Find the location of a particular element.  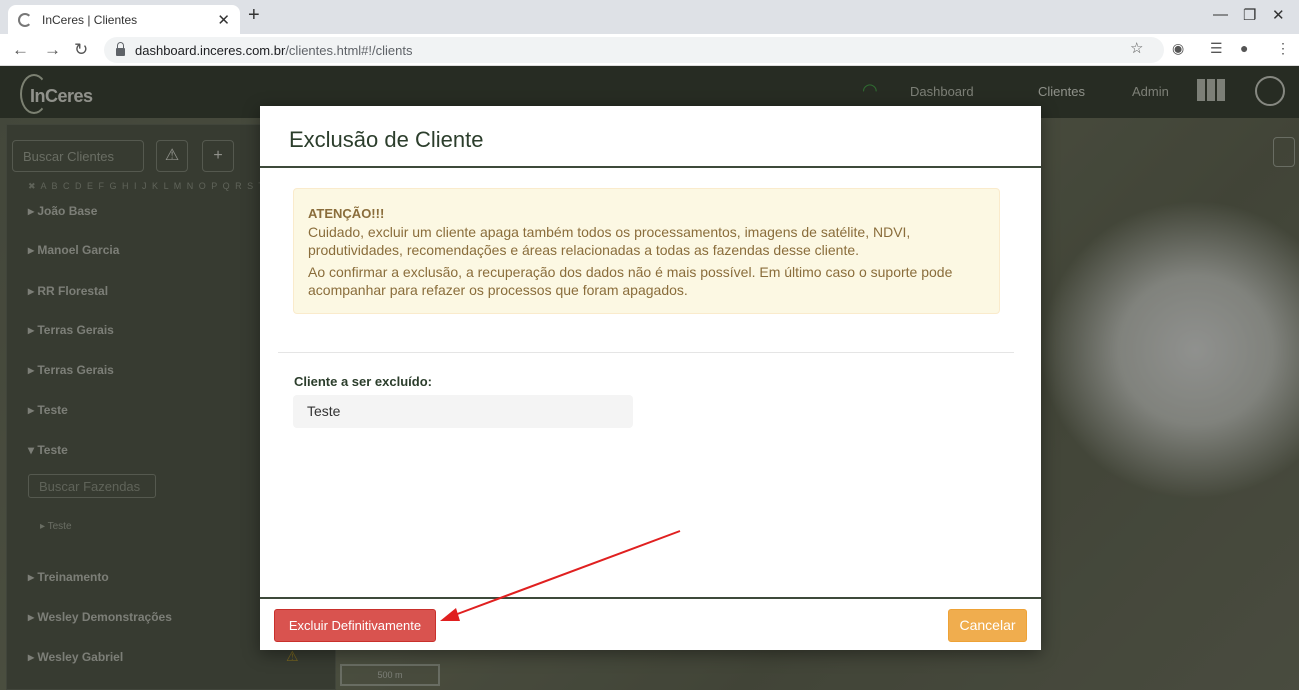

lock-icon is located at coordinates (120, 49).